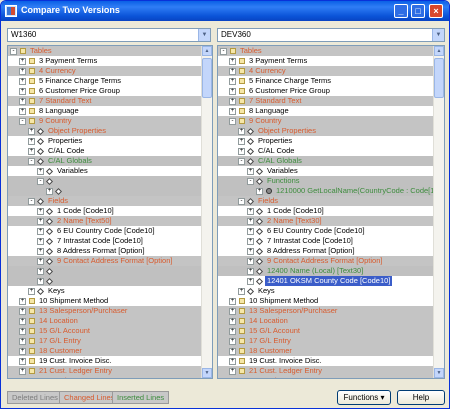 Image resolution: width=450 pixels, height=409 pixels. I want to click on tree-row: + Keys, so click(104, 291).